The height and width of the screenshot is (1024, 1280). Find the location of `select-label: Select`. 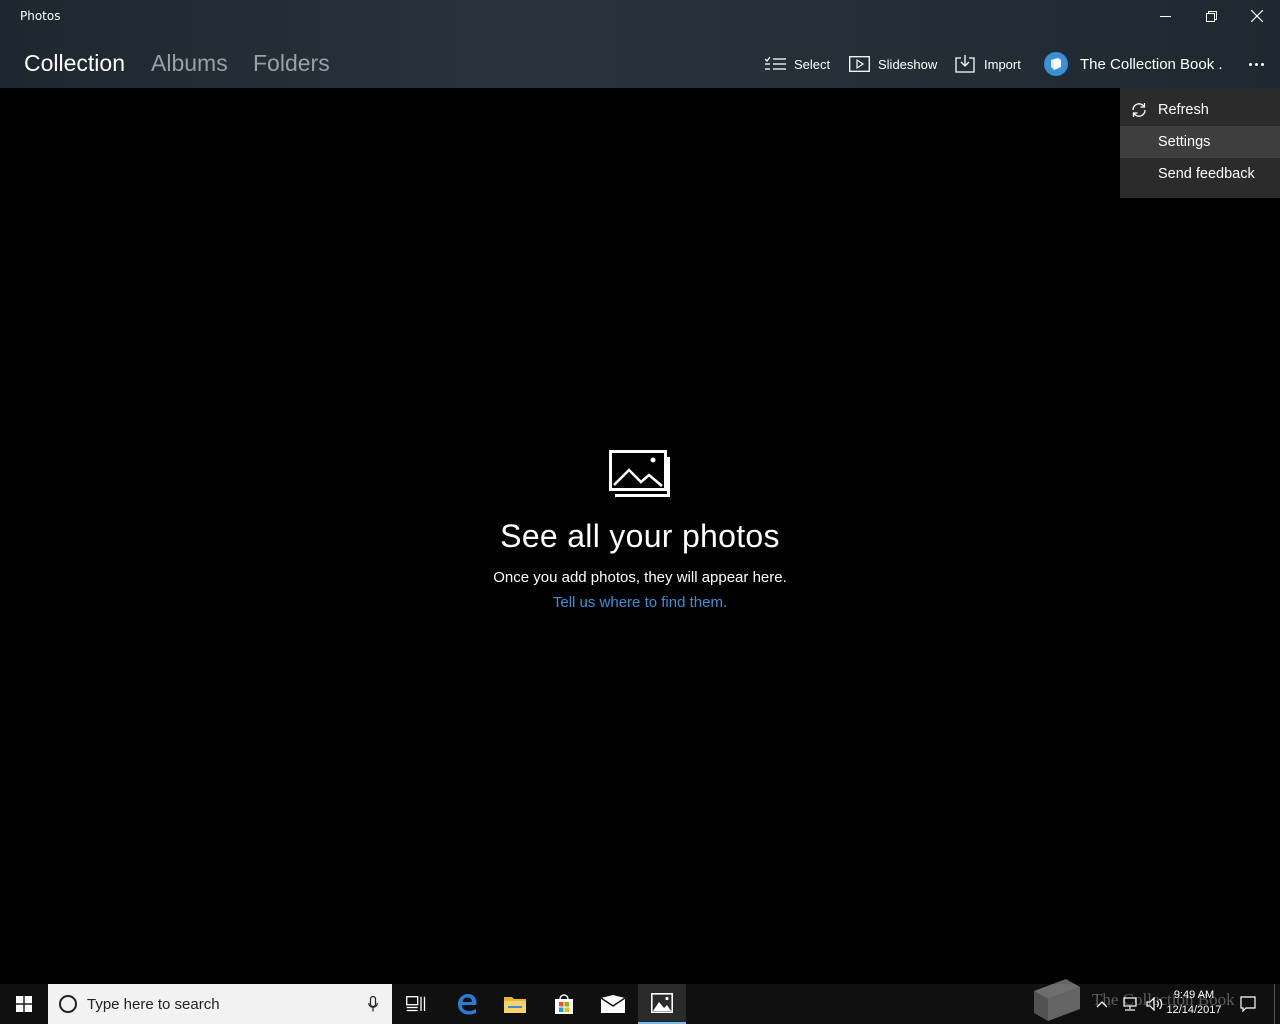

select-label: Select is located at coordinates (812, 64).